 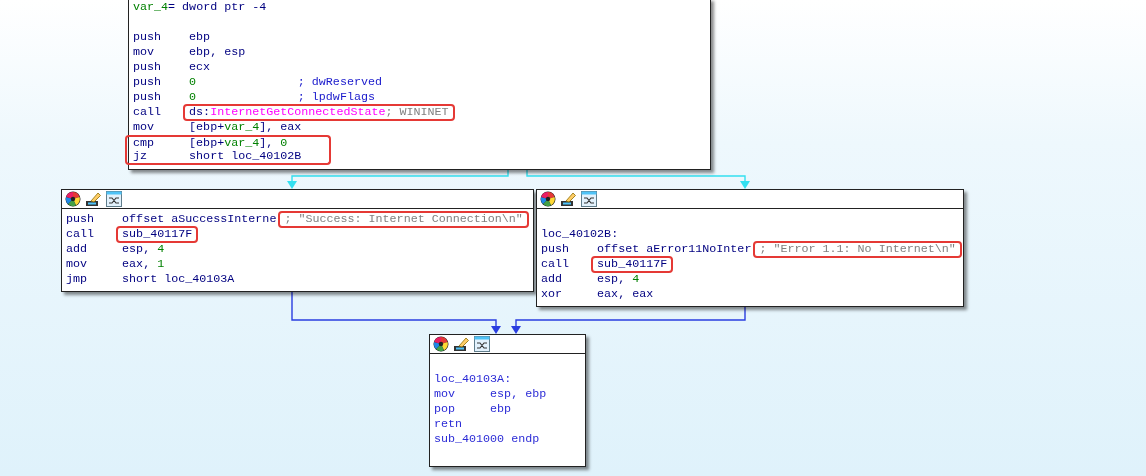 I want to click on operand-token: 1, so click(x=161, y=264).